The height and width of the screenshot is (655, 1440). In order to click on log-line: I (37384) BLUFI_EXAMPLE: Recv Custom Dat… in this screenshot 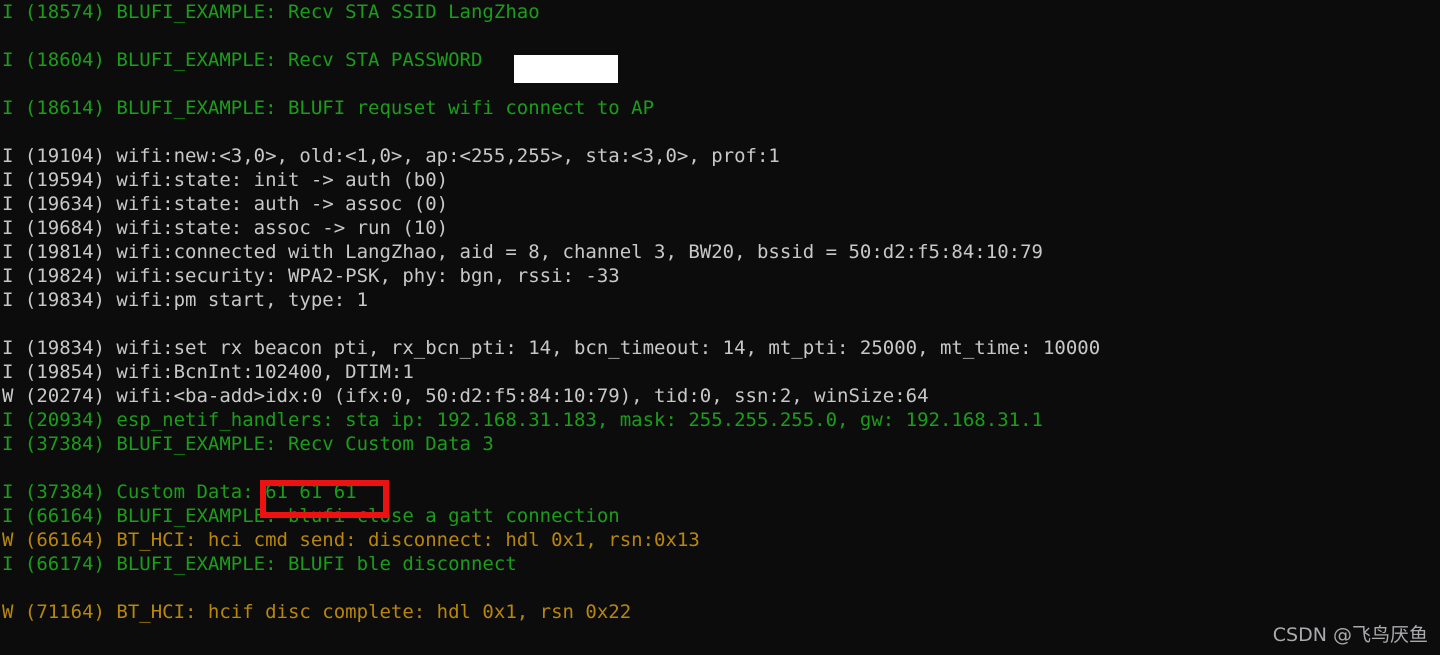, I will do `click(248, 444)`.